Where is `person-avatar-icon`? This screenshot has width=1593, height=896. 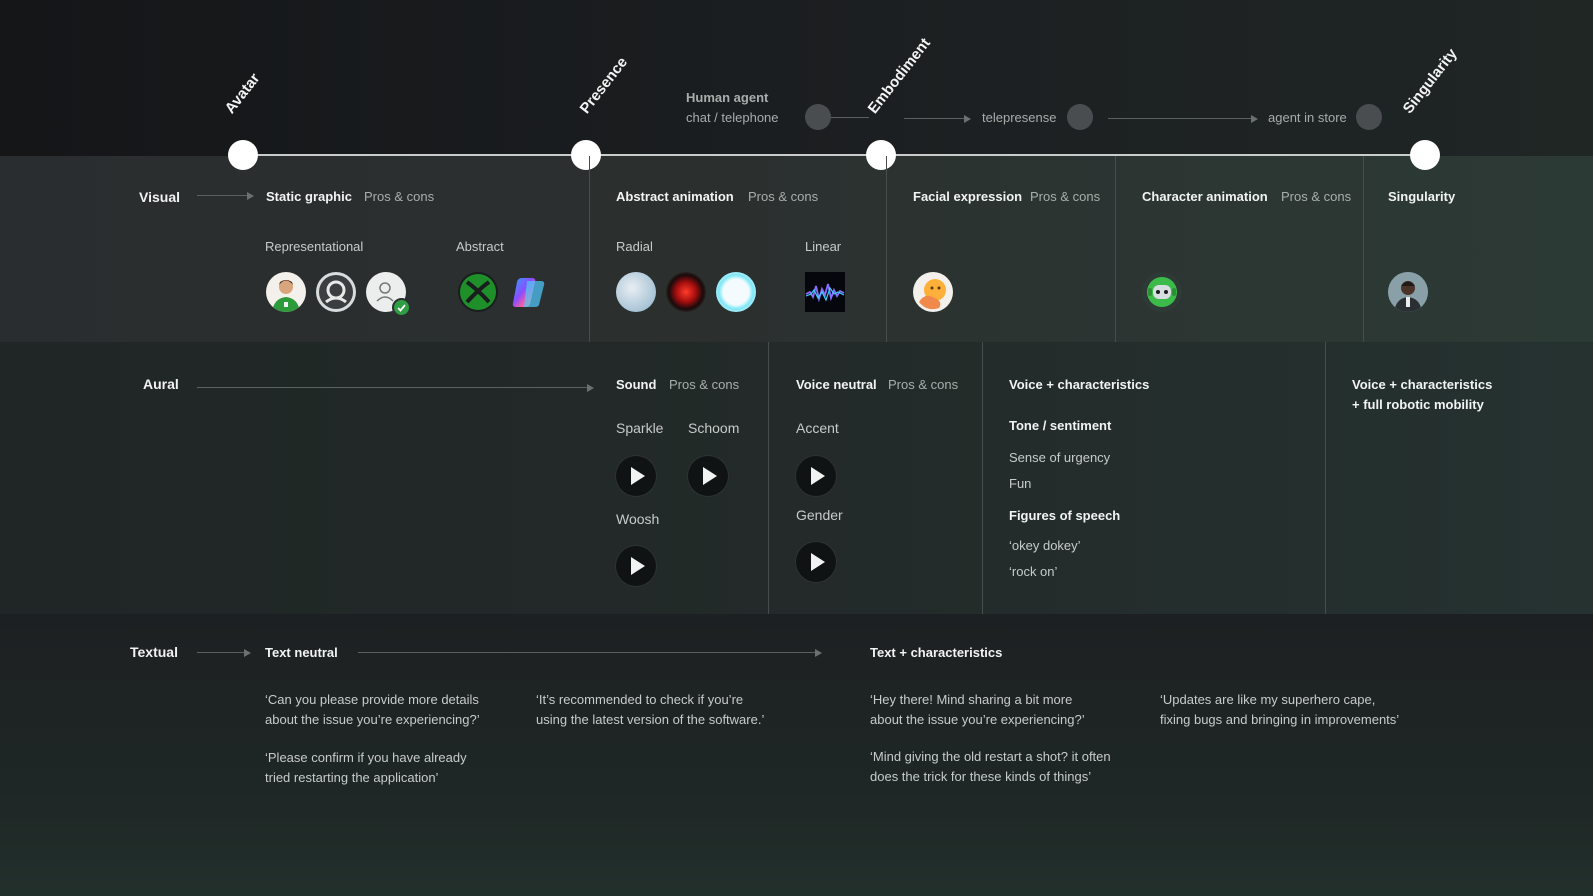
person-avatar-icon is located at coordinates (286, 292).